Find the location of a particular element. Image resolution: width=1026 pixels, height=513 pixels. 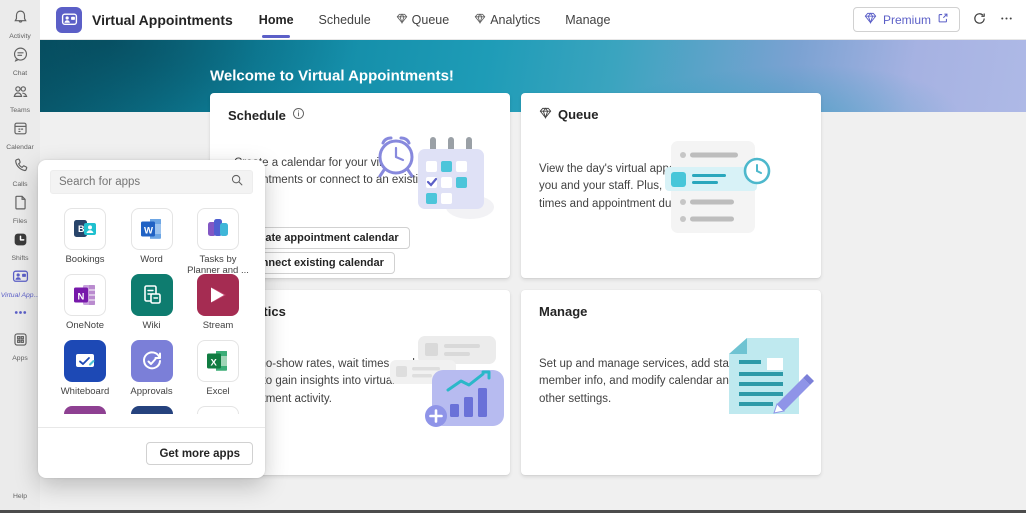

sidebar-item-files: Files is located at coordinates (20, 209).